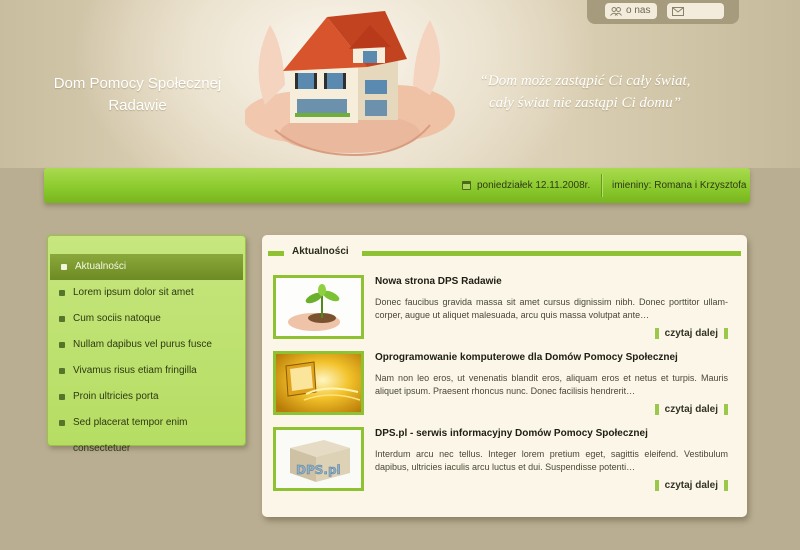 The height and width of the screenshot is (550, 800). I want to click on menu-item-label: Aktualności, so click(101, 266).